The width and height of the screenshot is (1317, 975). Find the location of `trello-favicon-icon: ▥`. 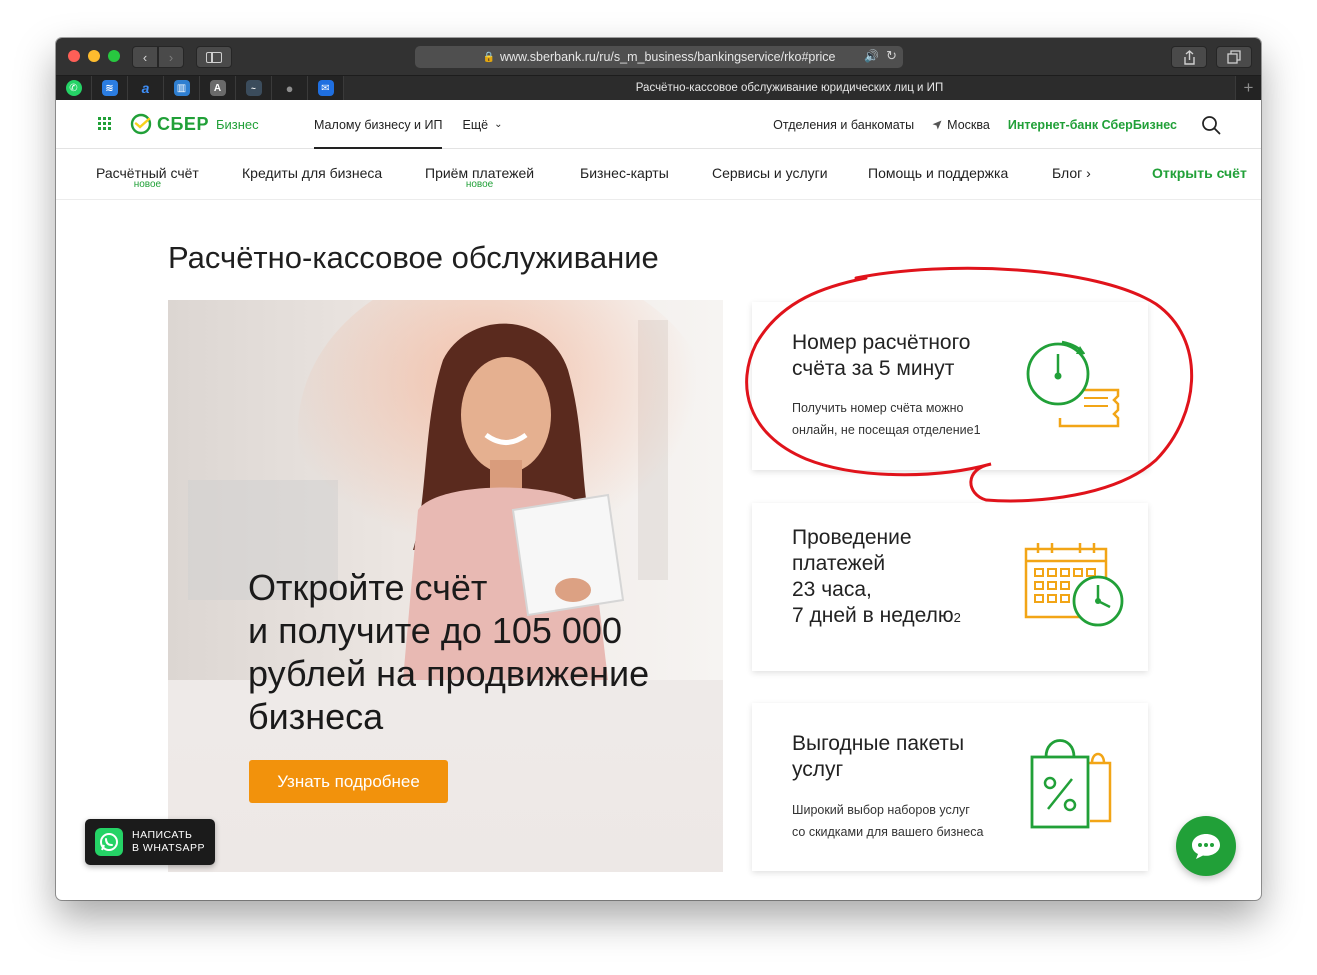

trello-favicon-icon: ▥ is located at coordinates (181, 88).